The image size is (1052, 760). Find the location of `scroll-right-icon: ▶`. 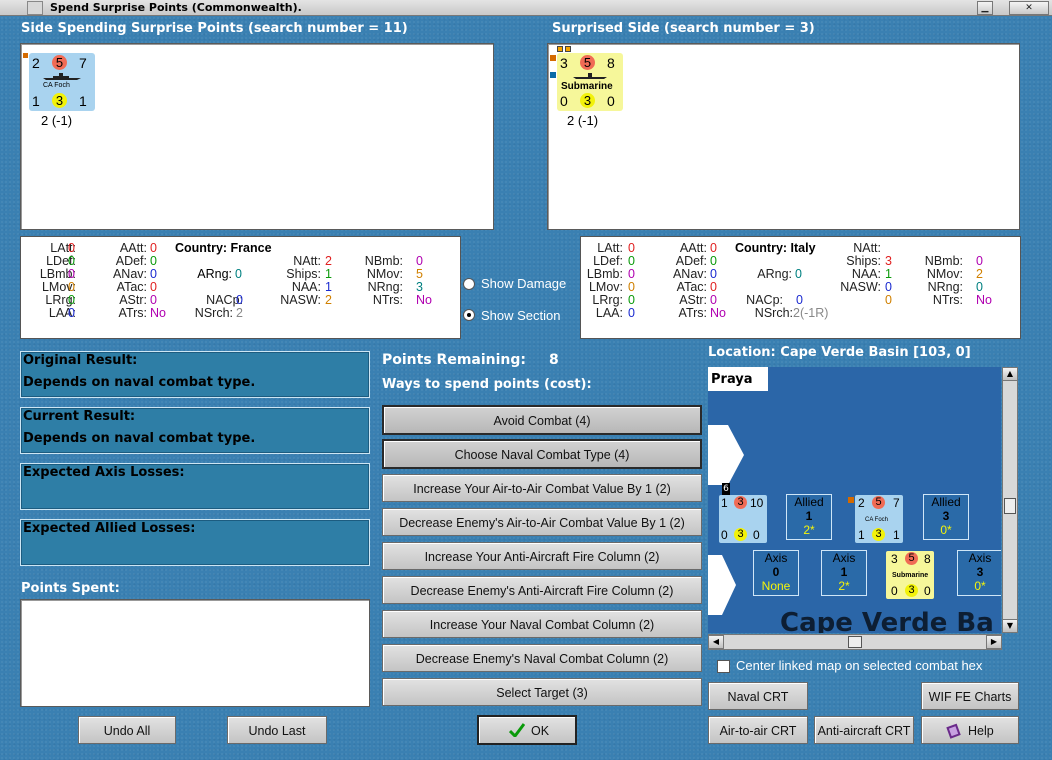

scroll-right-icon: ▶ is located at coordinates (994, 642).